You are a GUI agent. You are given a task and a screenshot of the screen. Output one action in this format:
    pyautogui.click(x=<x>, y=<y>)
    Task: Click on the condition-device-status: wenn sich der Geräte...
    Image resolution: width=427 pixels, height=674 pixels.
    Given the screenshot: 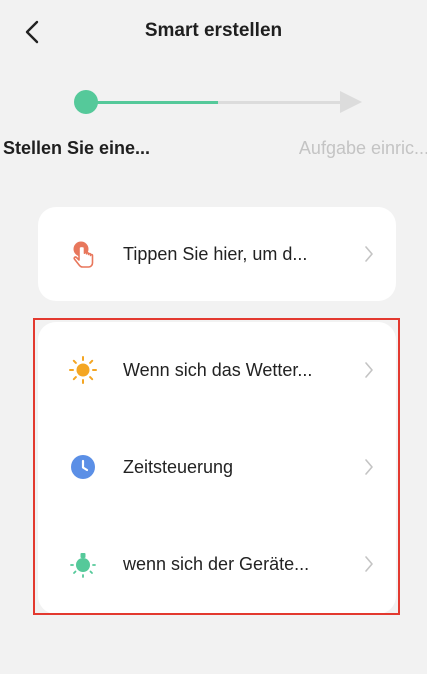 What is the action you would take?
    pyautogui.click(x=217, y=564)
    